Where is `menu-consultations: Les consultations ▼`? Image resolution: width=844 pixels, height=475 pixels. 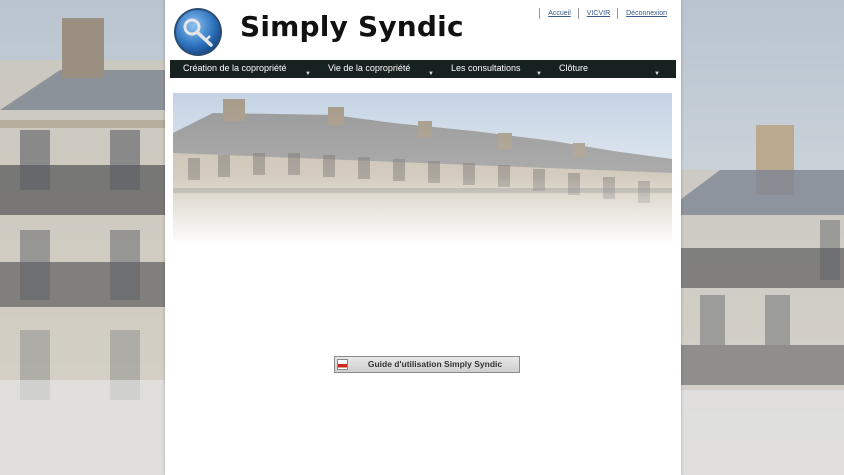 menu-consultations: Les consultations ▼ is located at coordinates (492, 69).